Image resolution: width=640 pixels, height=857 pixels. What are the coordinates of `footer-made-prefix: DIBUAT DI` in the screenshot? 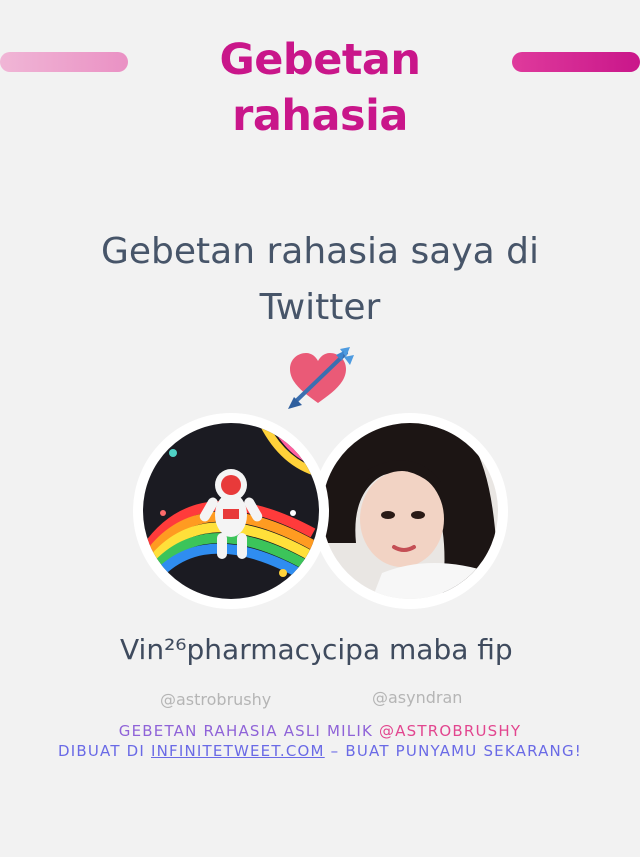 It's located at (104, 751).